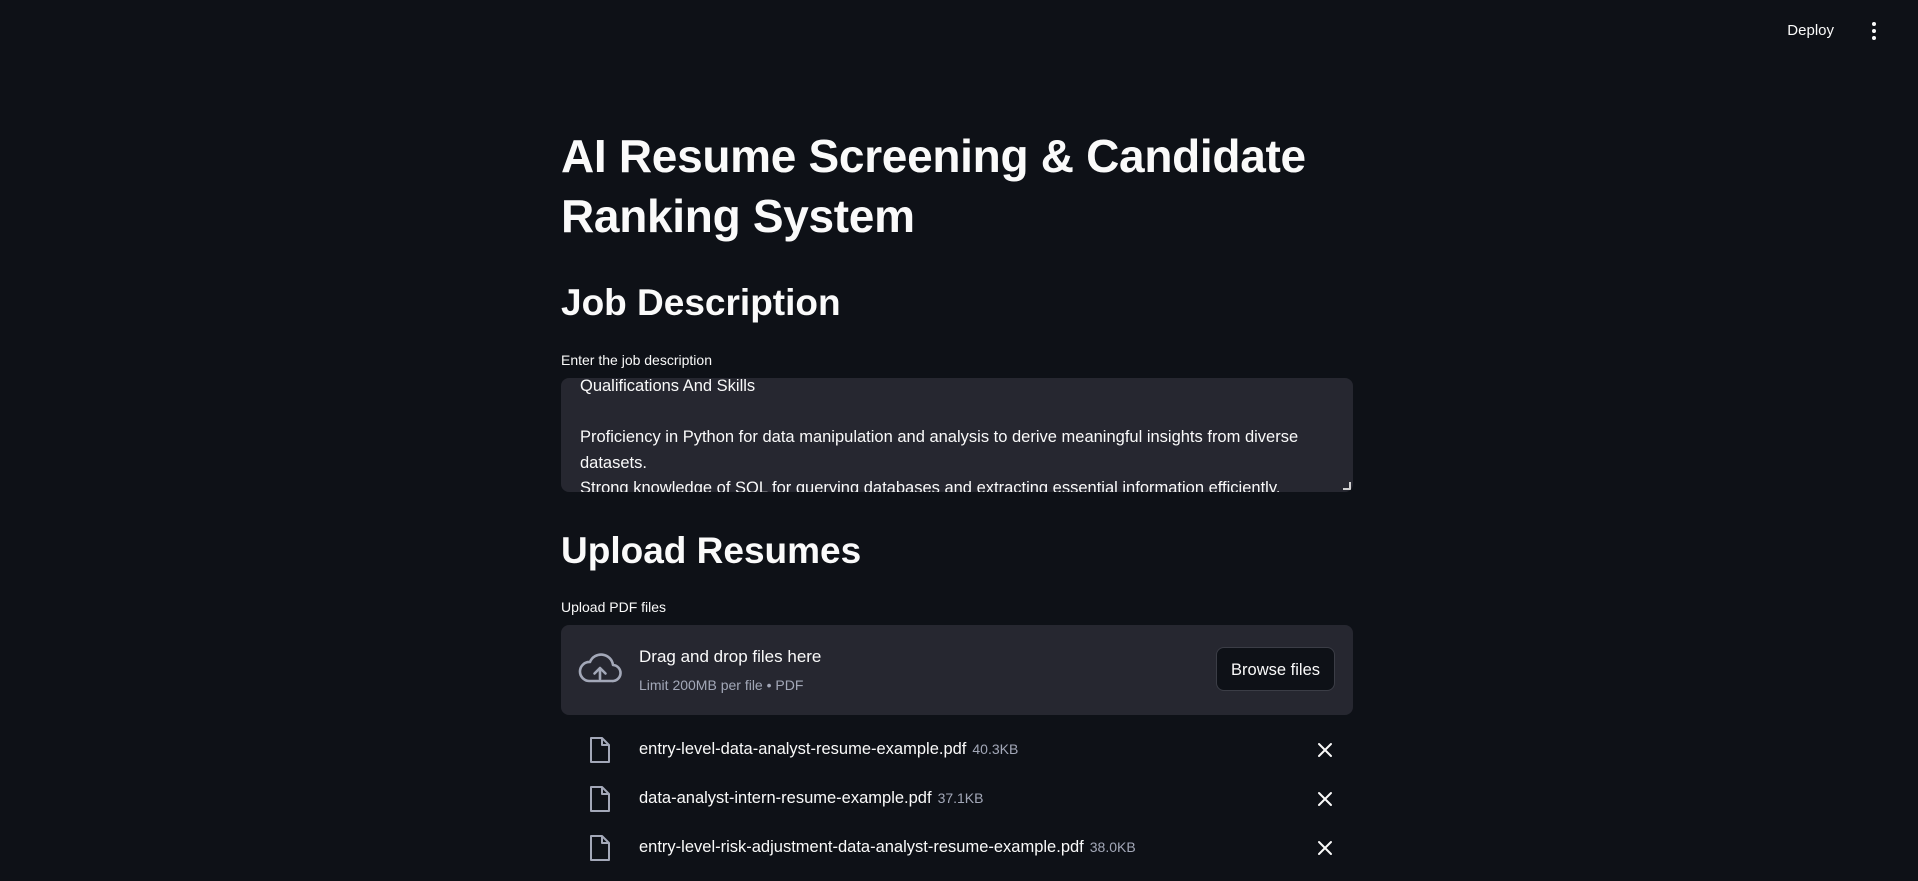  I want to click on upload-label: Upload PDF files, so click(614, 607).